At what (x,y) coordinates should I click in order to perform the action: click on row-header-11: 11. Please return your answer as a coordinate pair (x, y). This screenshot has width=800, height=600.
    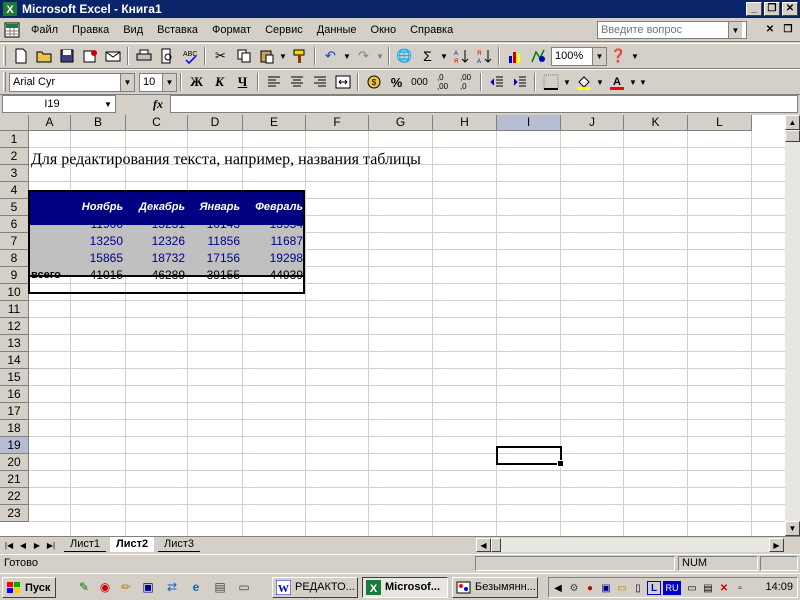
    Looking at the image, I should click on (14, 309).